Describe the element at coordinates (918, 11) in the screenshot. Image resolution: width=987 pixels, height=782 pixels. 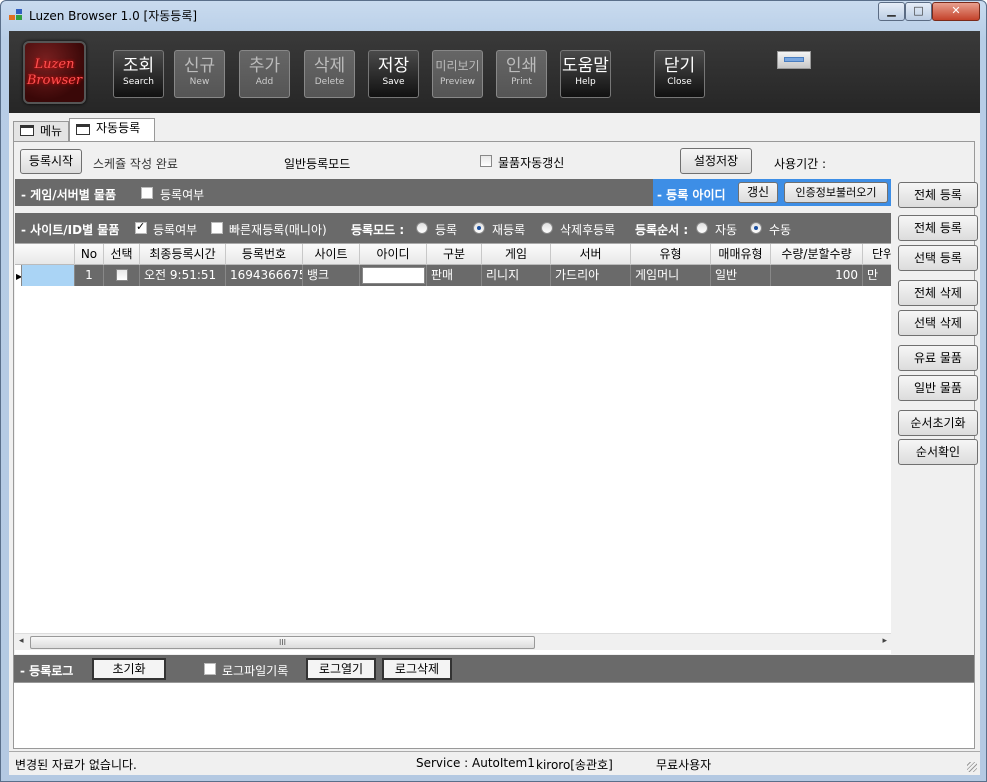
I see `maximize-button: □` at that location.